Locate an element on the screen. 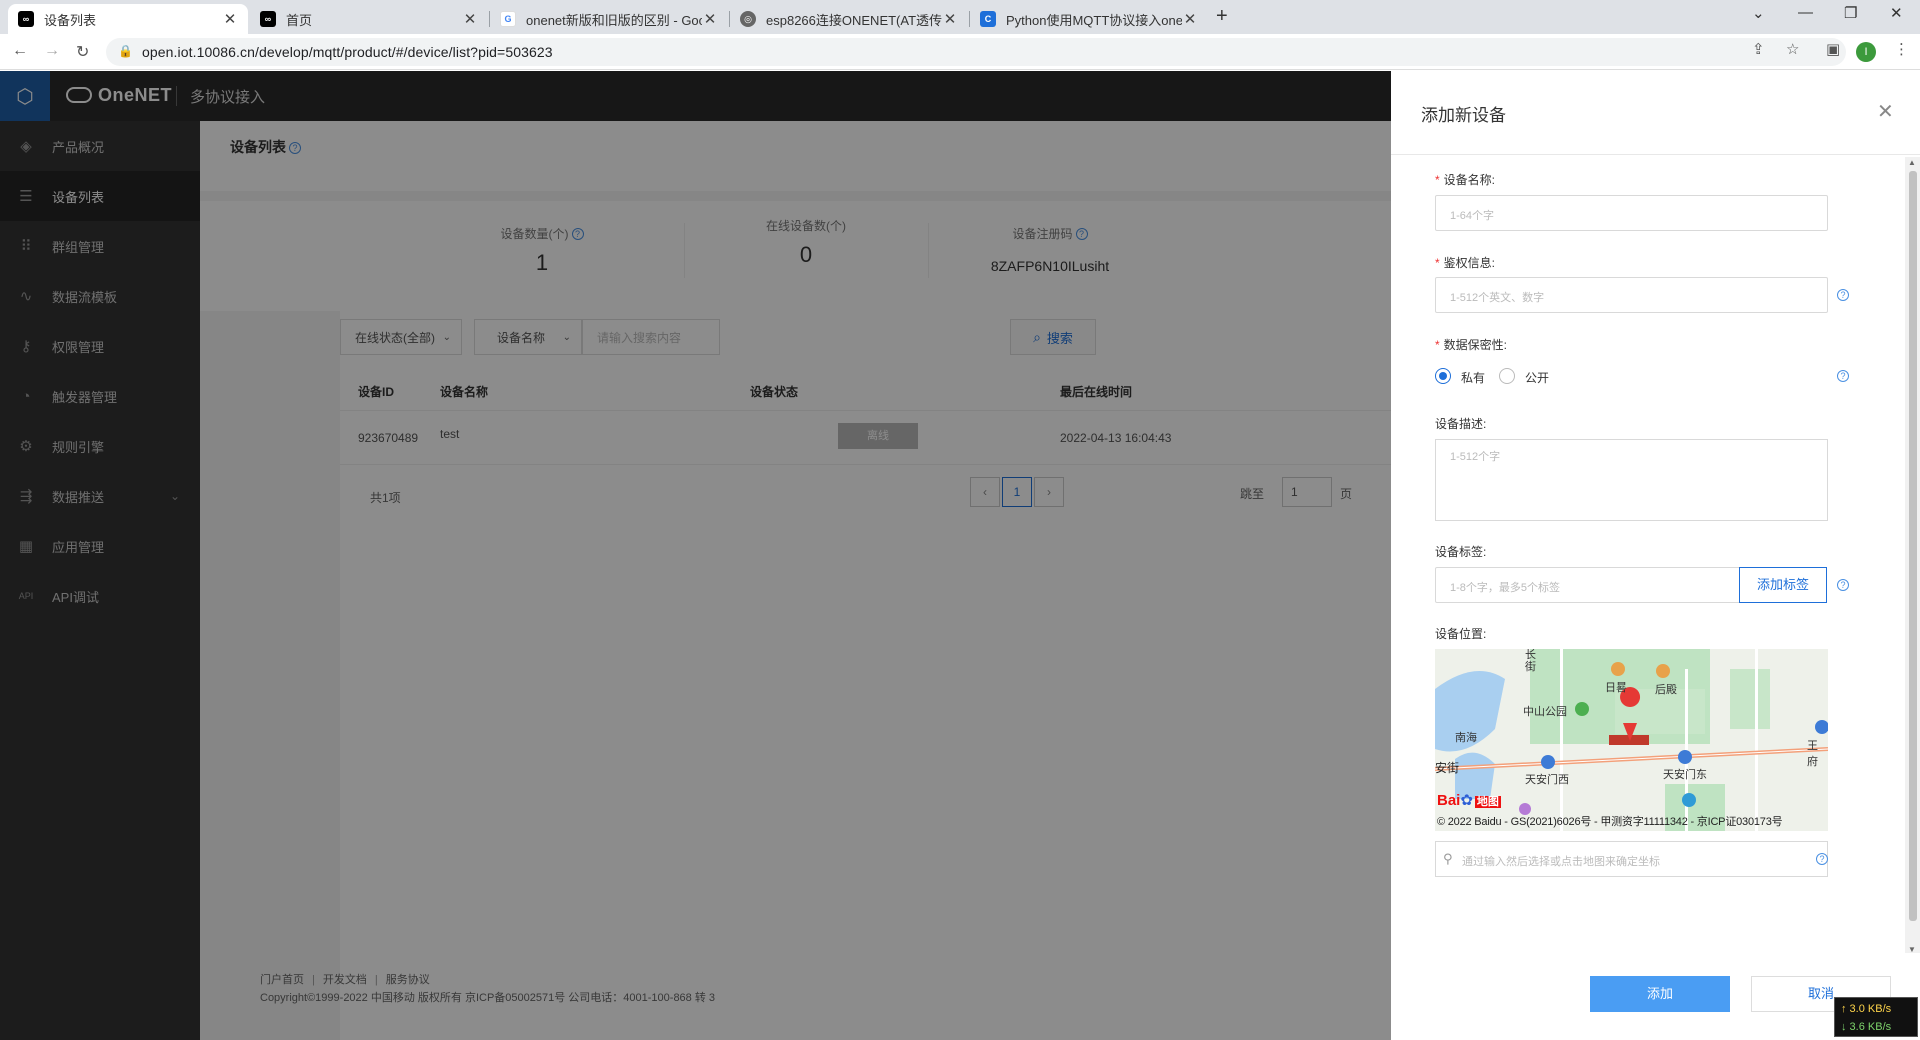 The height and width of the screenshot is (1040, 1920). upload-speed: ↑ 3.0 KB/s is located at coordinates (1866, 1009).